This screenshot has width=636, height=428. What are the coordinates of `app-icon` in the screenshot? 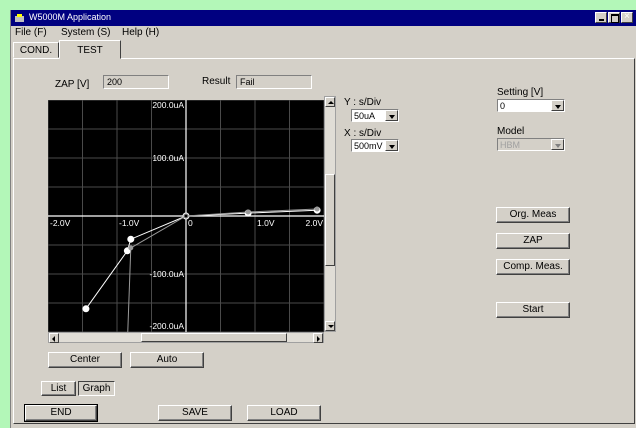 It's located at (19, 18).